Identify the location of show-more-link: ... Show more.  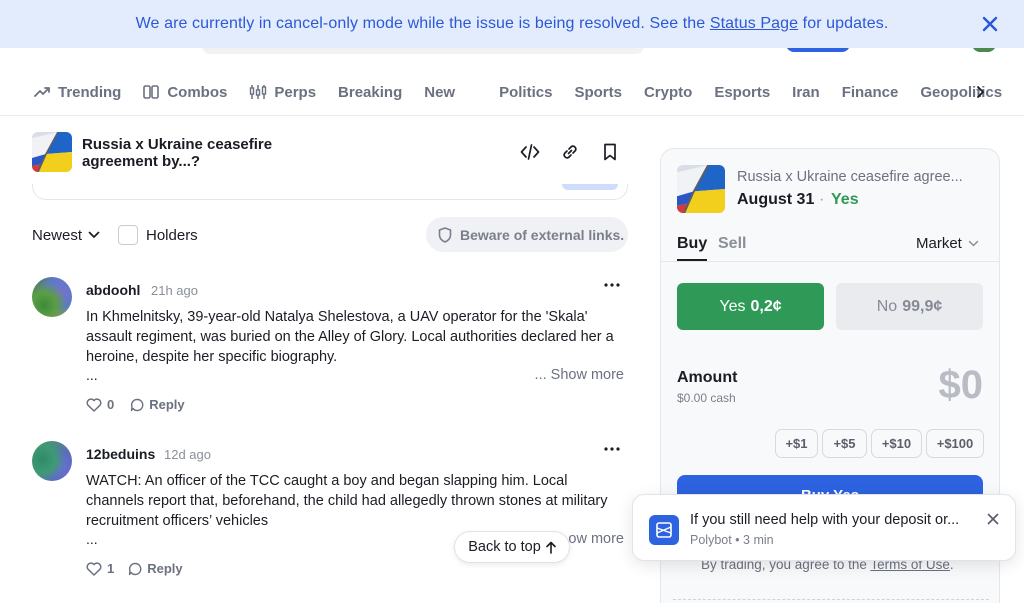
(579, 375).